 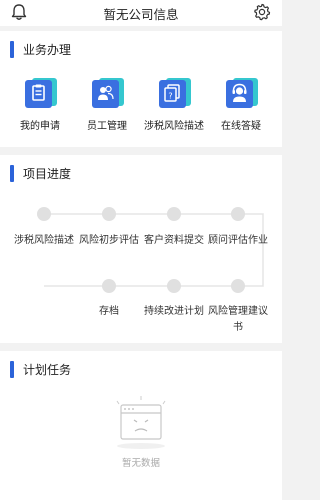 I want to click on progress-step-label: 客户资料提交, so click(x=174, y=240).